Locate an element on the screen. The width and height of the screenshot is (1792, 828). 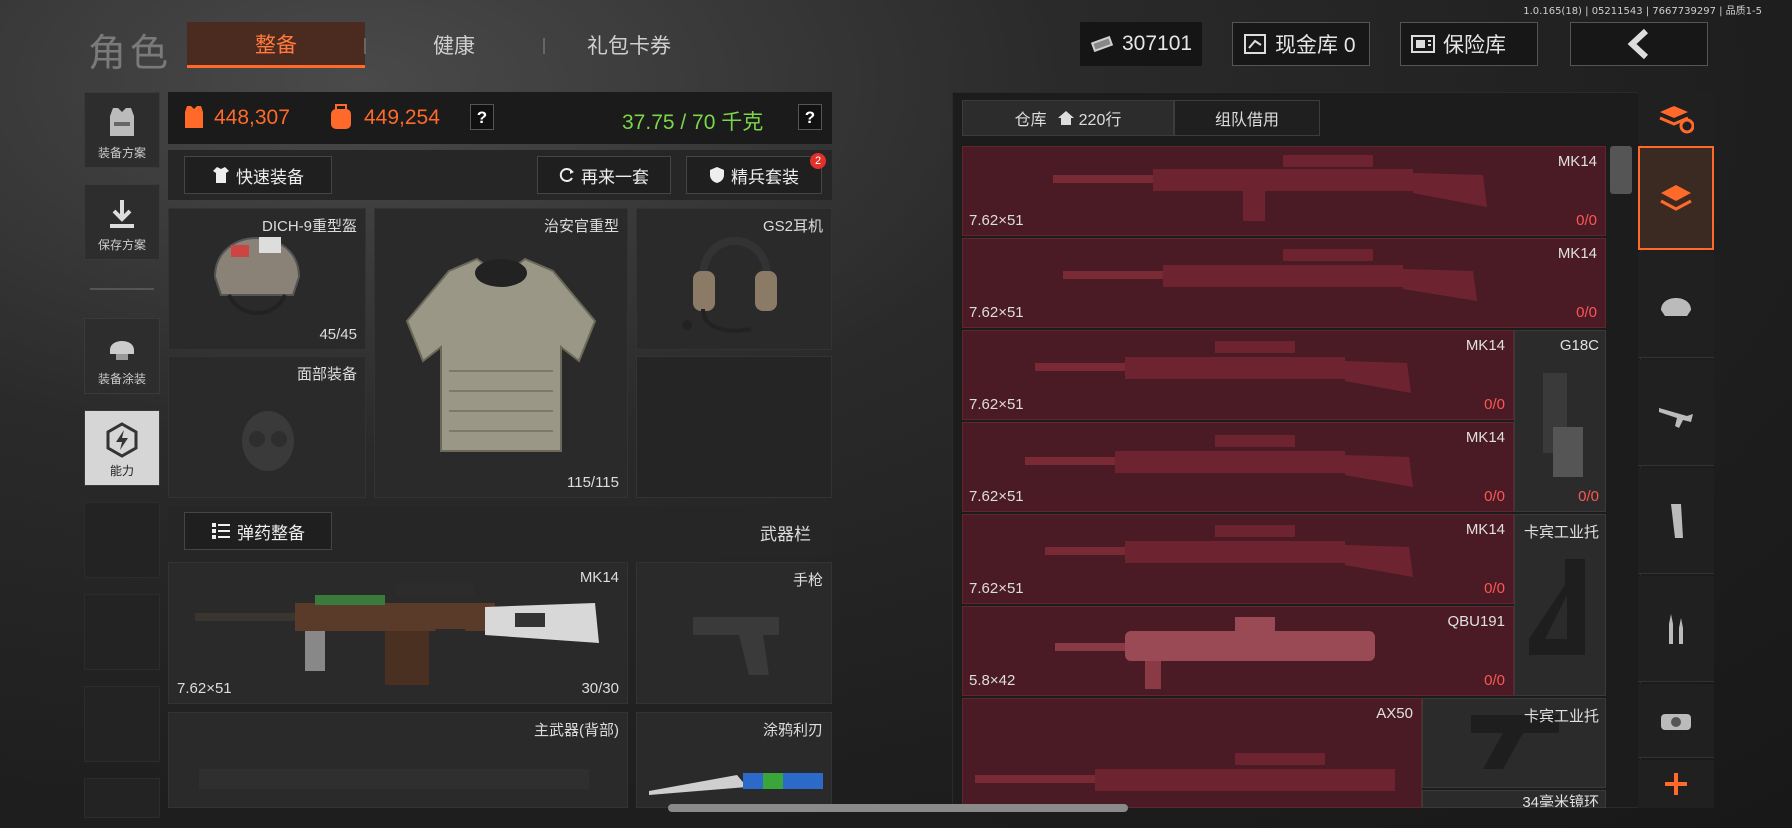
warehouse-side-item: G18C 0/0 is located at coordinates (1560, 421).